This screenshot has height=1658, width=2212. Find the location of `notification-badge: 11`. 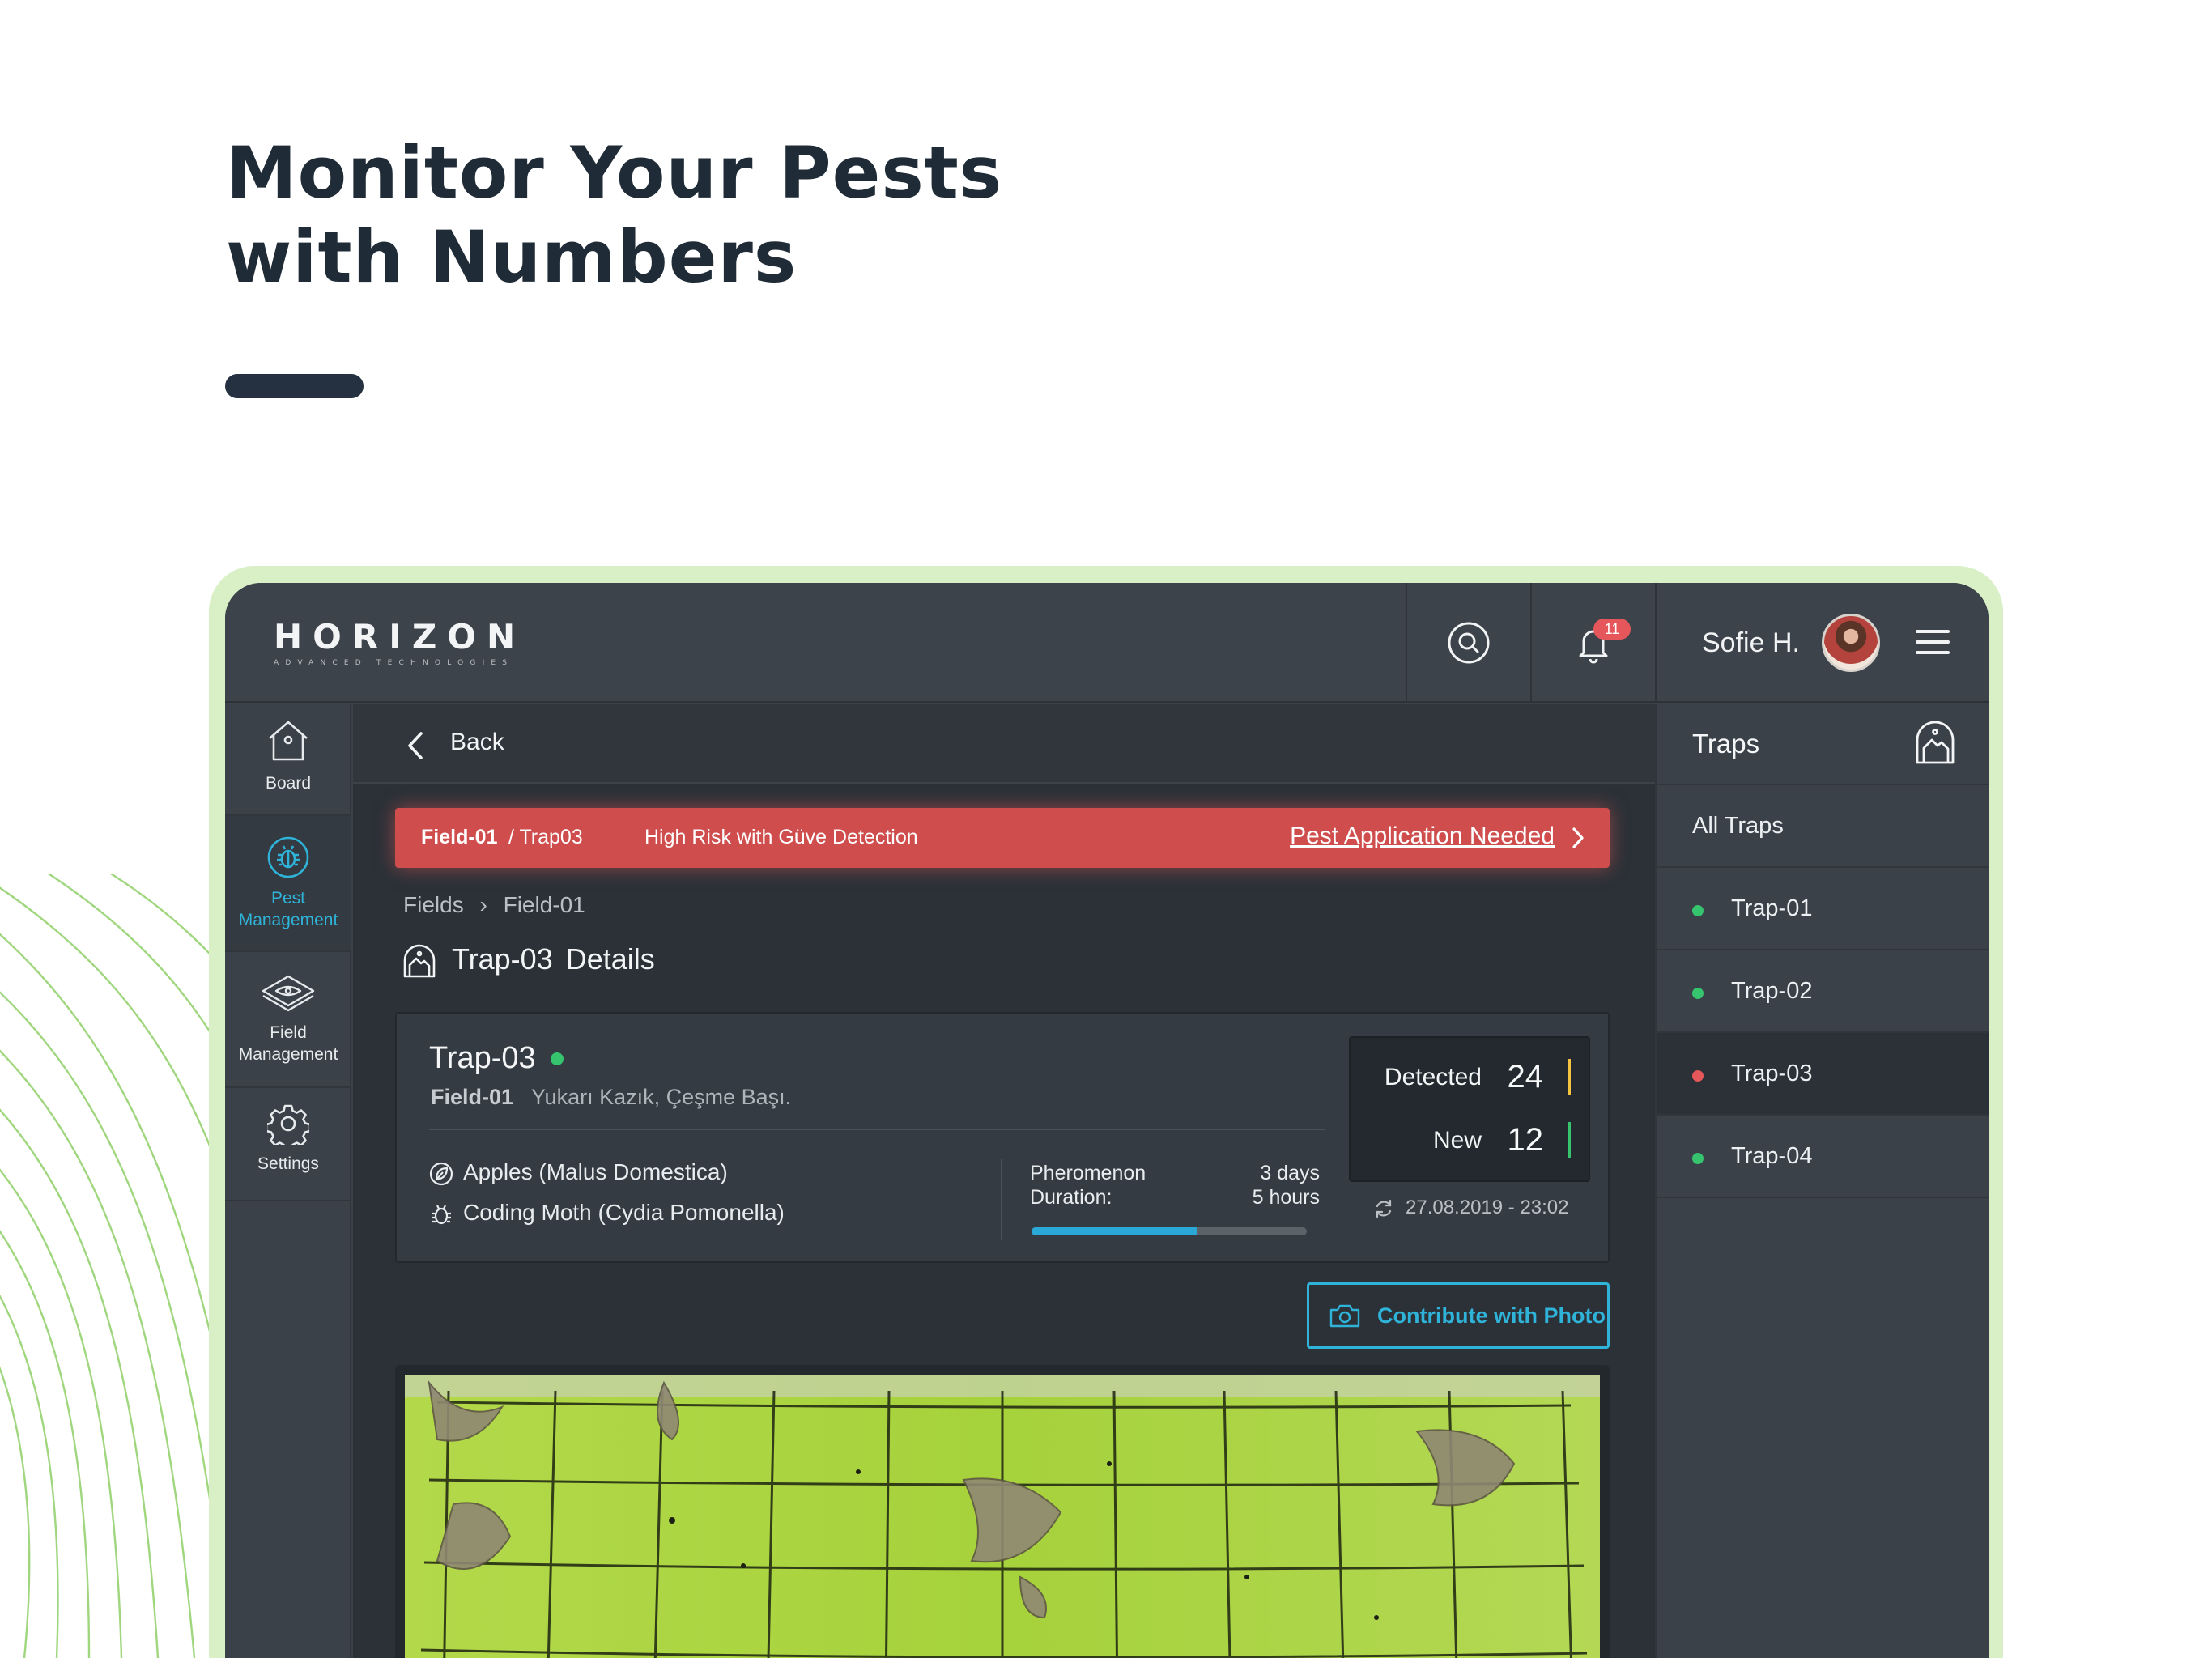

notification-badge: 11 is located at coordinates (1612, 629).